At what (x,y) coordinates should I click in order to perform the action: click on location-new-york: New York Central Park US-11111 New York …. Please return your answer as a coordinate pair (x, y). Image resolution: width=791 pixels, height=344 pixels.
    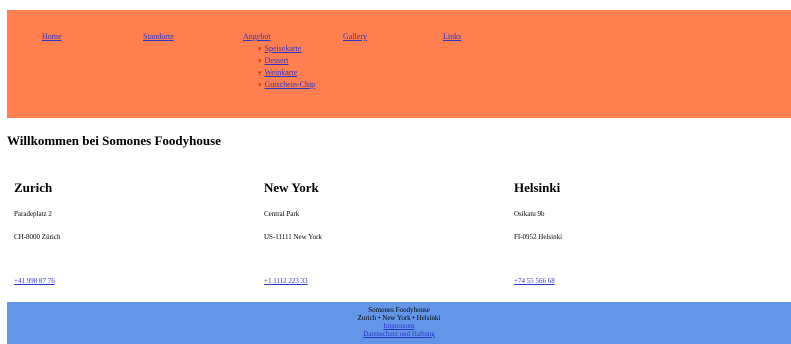
    Looking at the image, I should click on (389, 232).